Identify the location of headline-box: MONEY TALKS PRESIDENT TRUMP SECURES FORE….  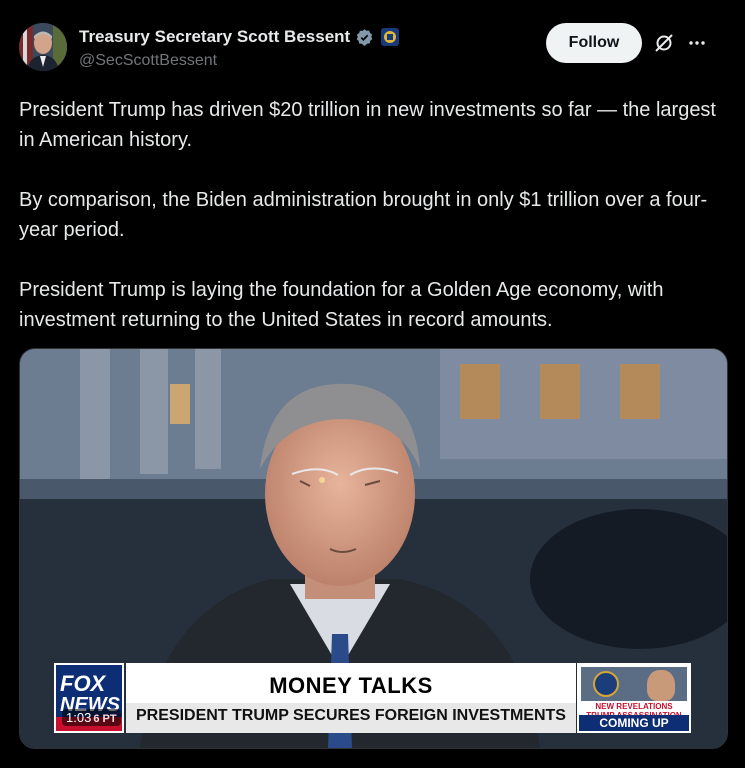
(351, 698).